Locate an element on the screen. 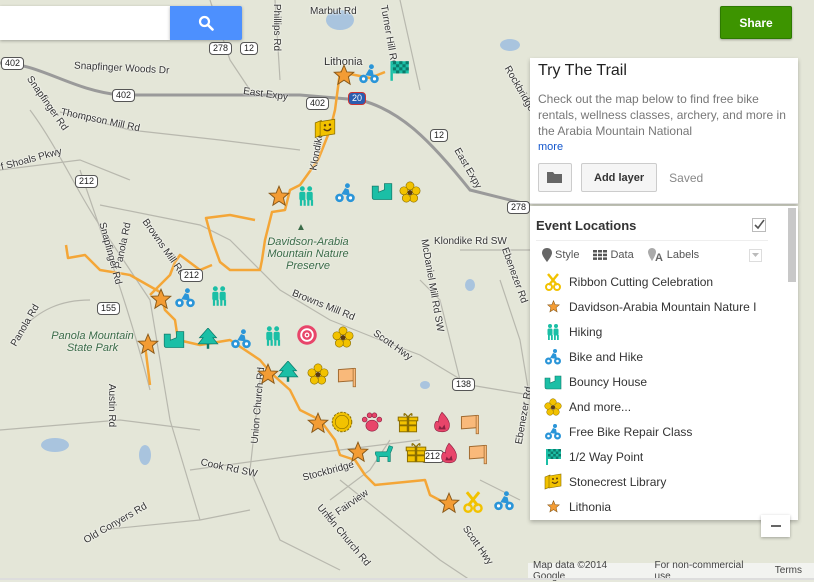 Image resolution: width=814 pixels, height=582 pixels. open-folder-button is located at coordinates (555, 177).